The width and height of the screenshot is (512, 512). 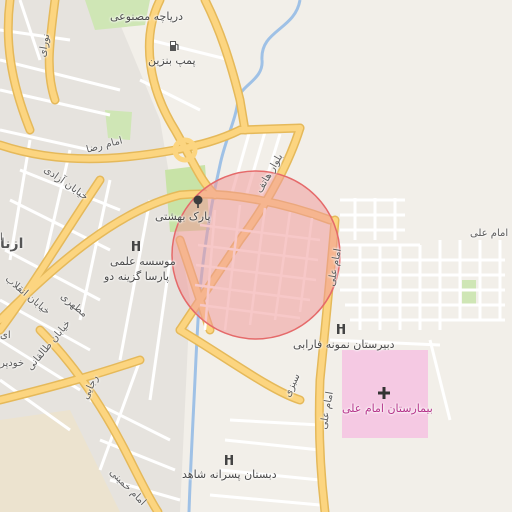 What do you see at coordinates (146, 16) in the screenshot?
I see `lake-label: دریاچه مصنوعی` at bounding box center [146, 16].